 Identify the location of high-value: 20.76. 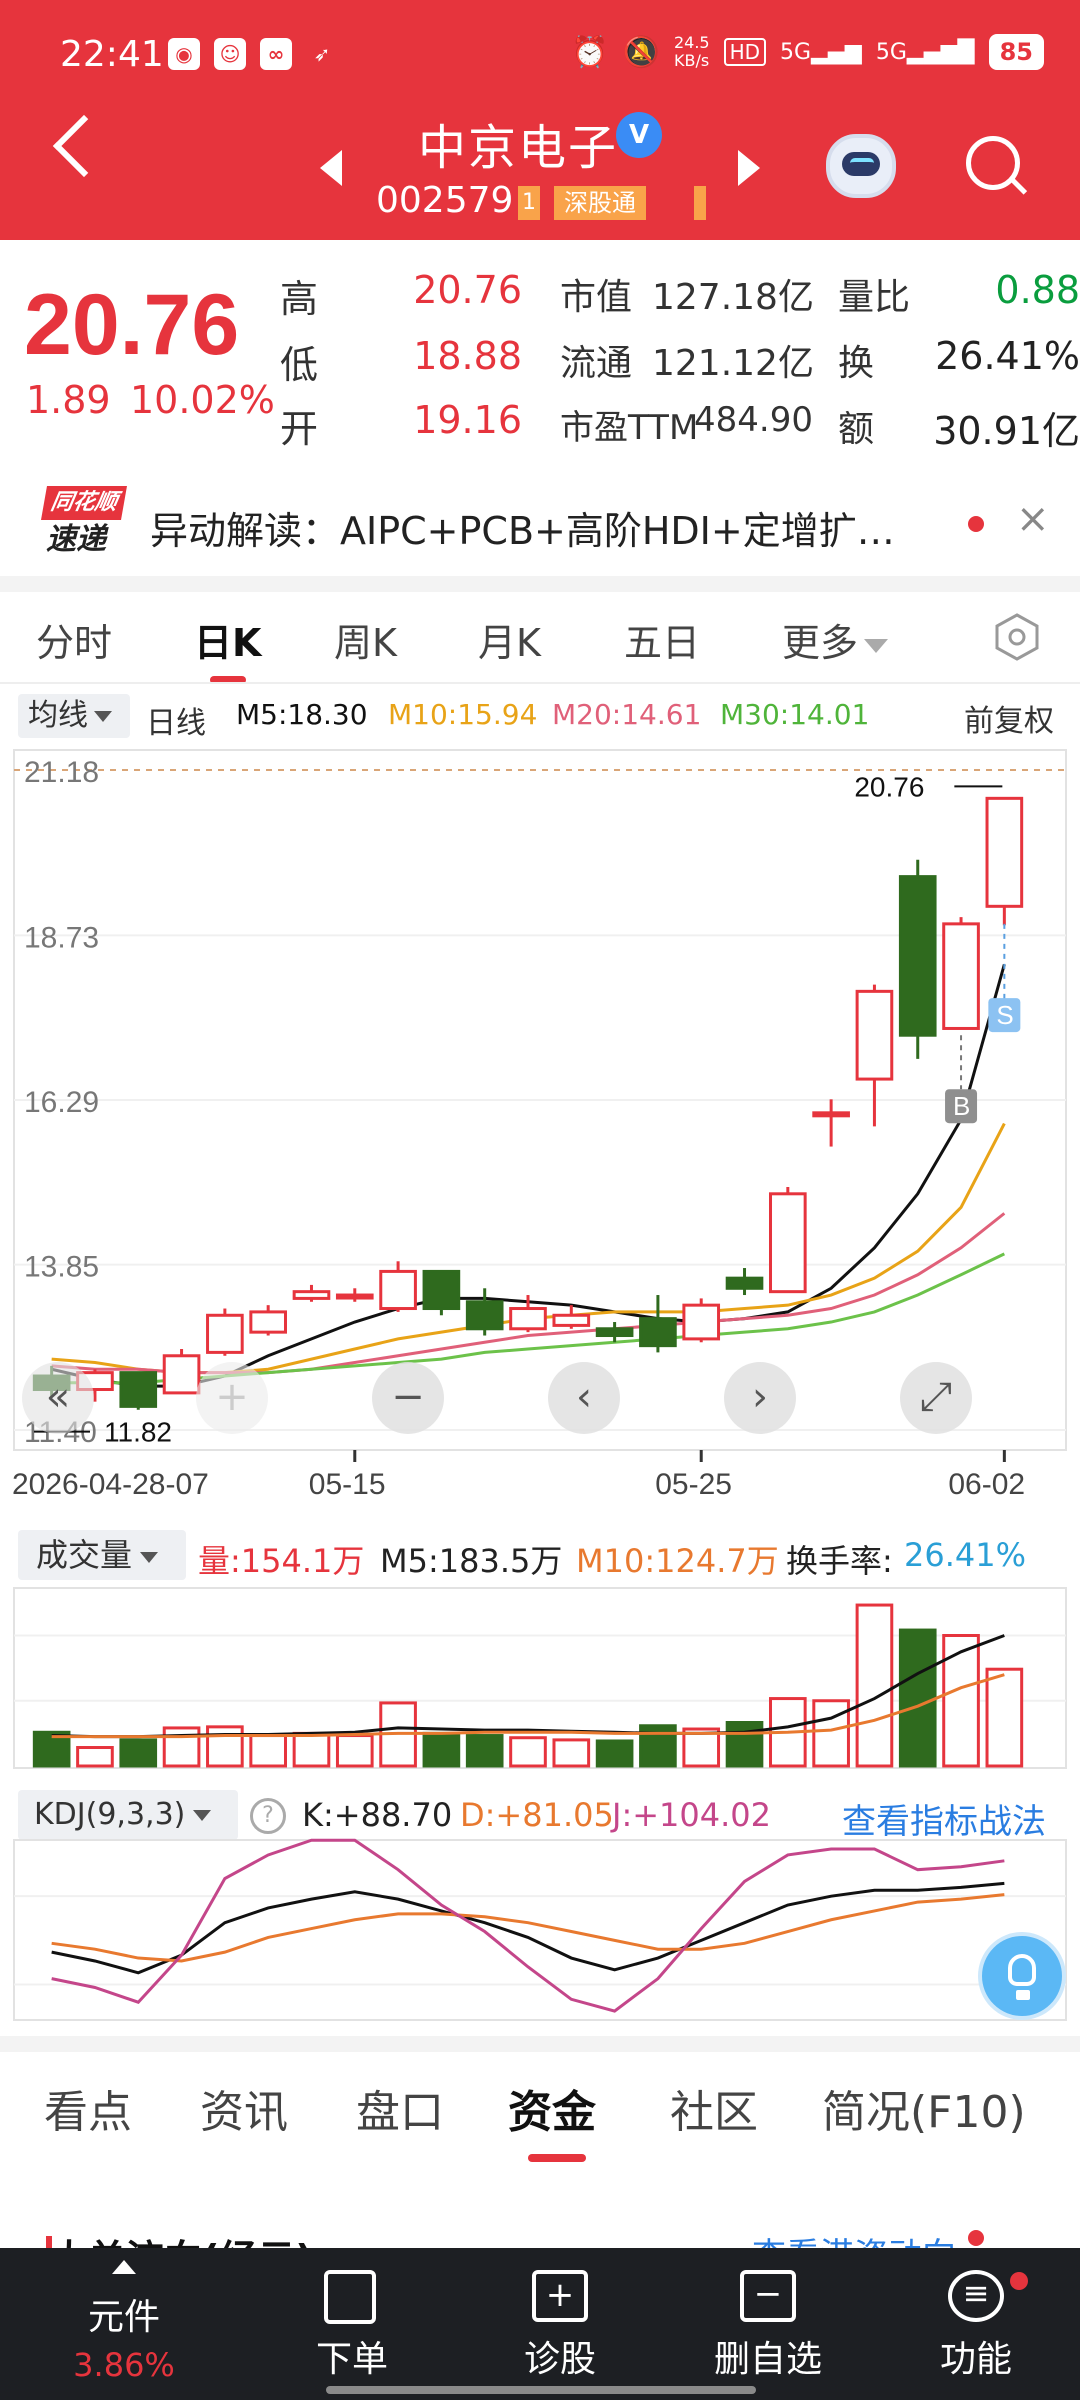
(467, 290).